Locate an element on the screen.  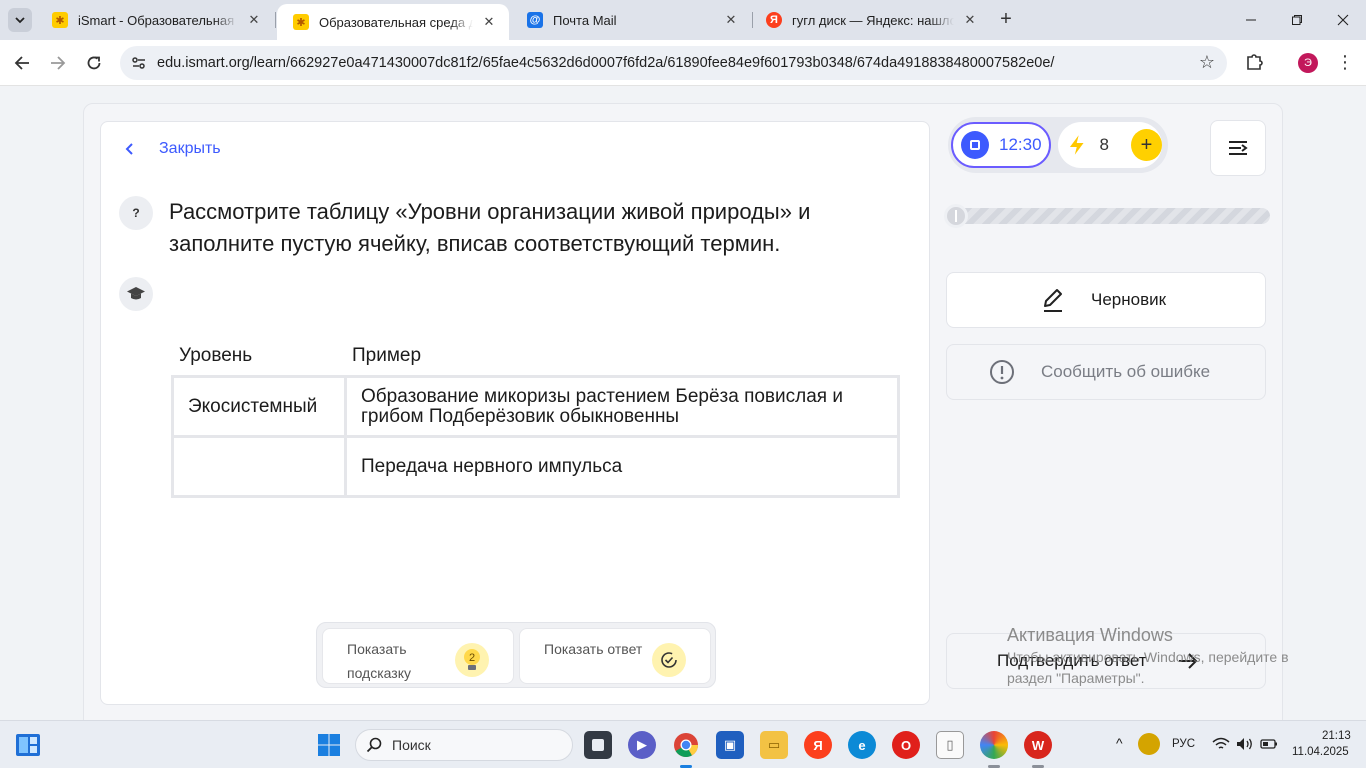
close-icon is located at coordinates (1343, 20).